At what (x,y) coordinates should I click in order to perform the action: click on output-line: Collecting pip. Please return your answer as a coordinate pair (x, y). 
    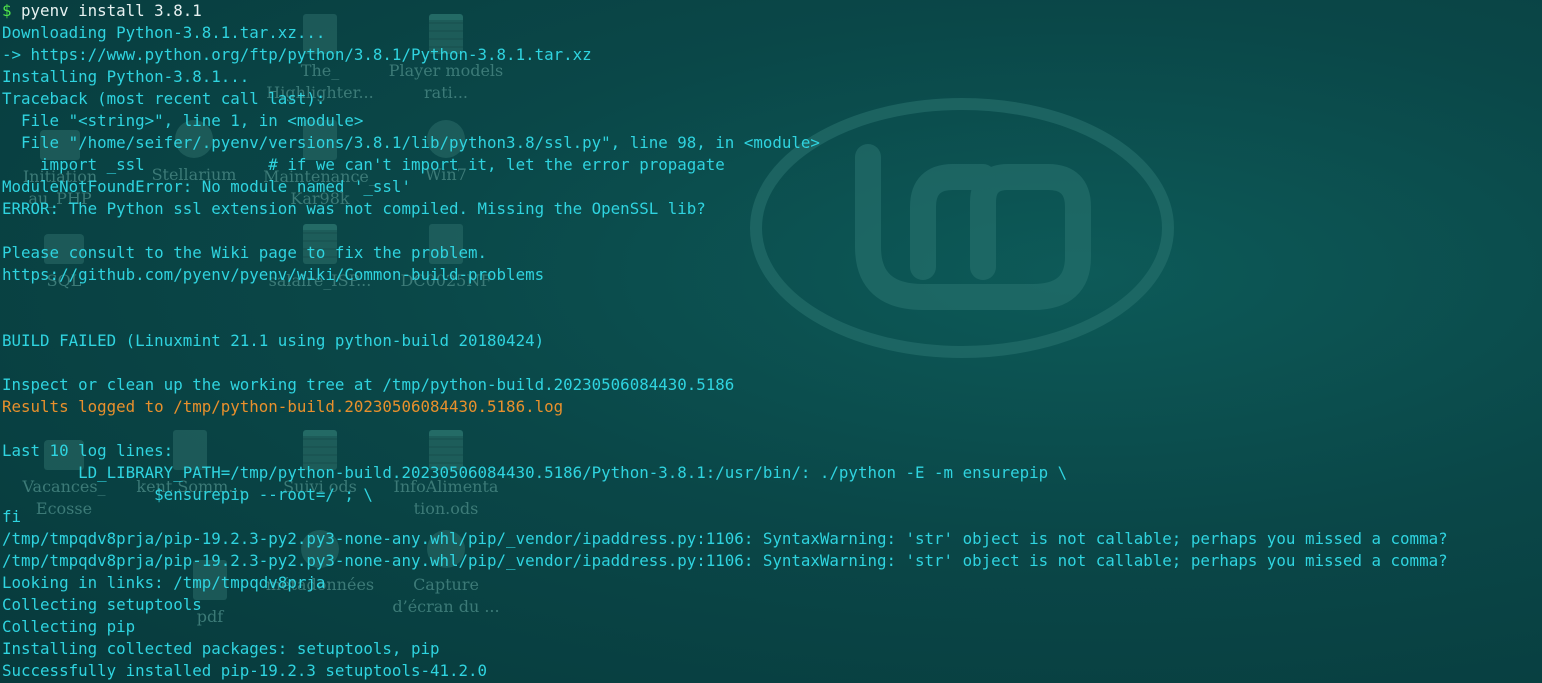
    Looking at the image, I should click on (69, 626).